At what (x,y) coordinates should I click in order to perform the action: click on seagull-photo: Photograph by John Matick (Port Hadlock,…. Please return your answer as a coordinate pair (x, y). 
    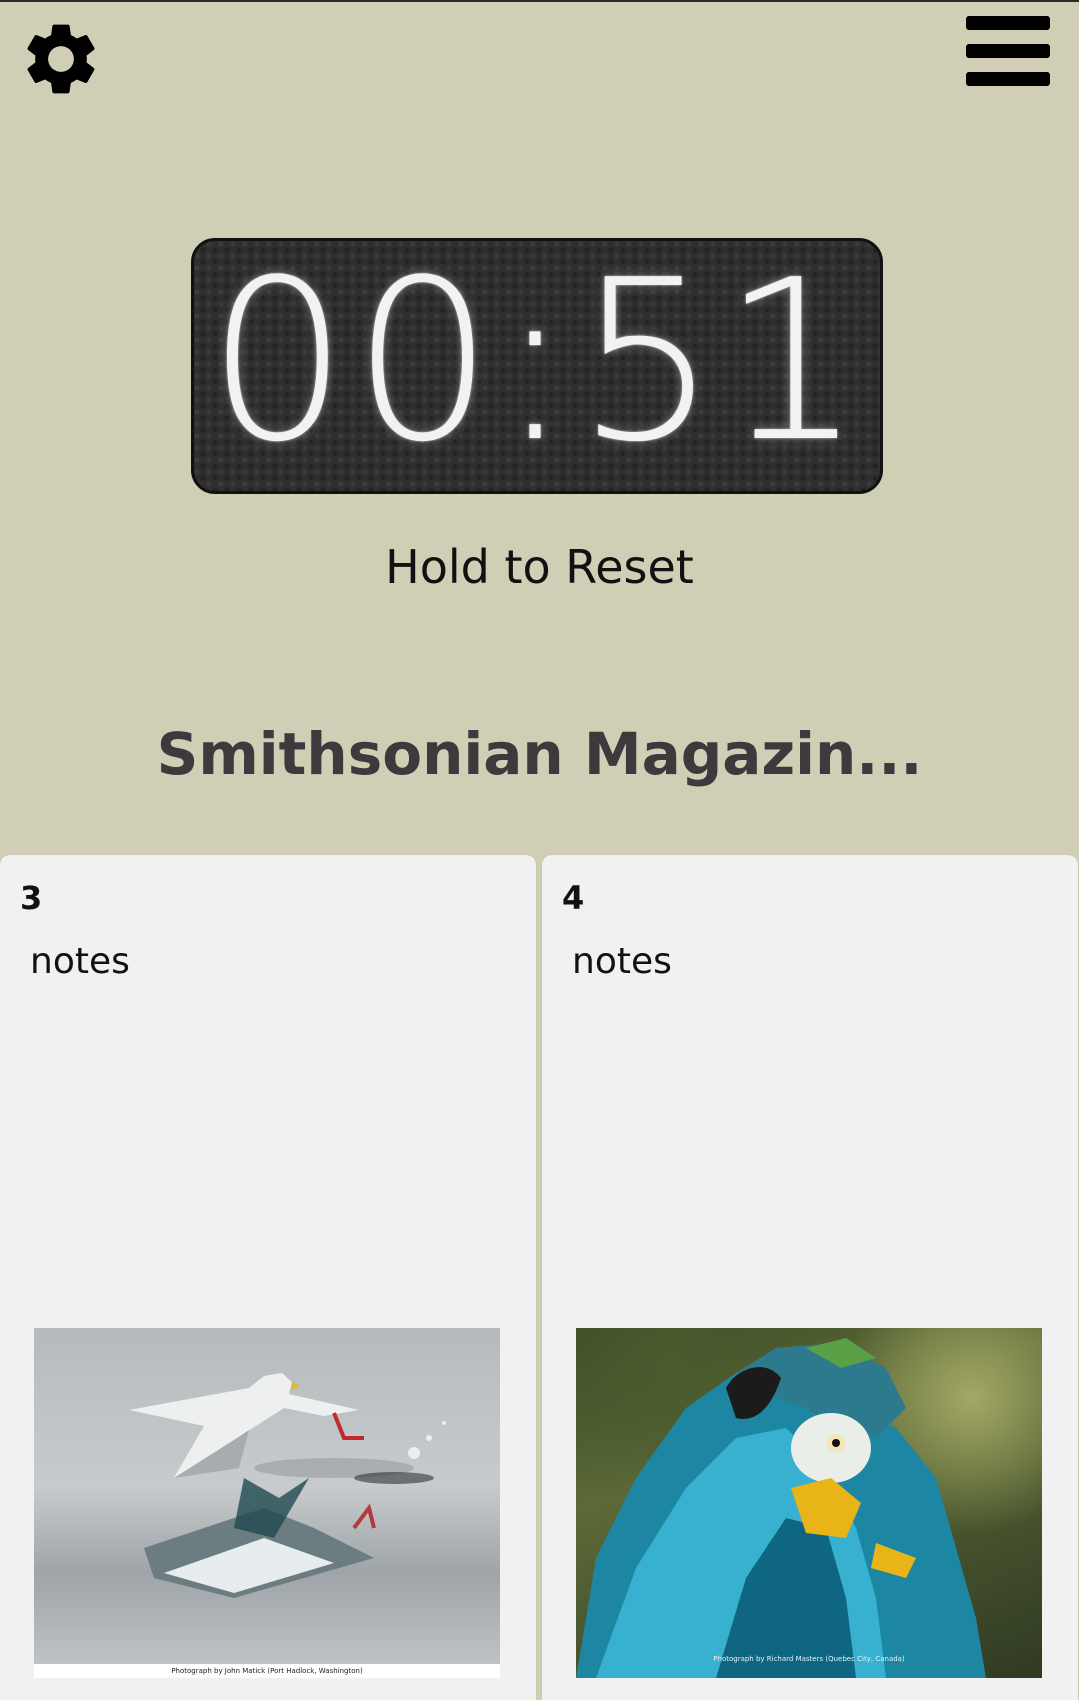
    Looking at the image, I should click on (267, 1503).